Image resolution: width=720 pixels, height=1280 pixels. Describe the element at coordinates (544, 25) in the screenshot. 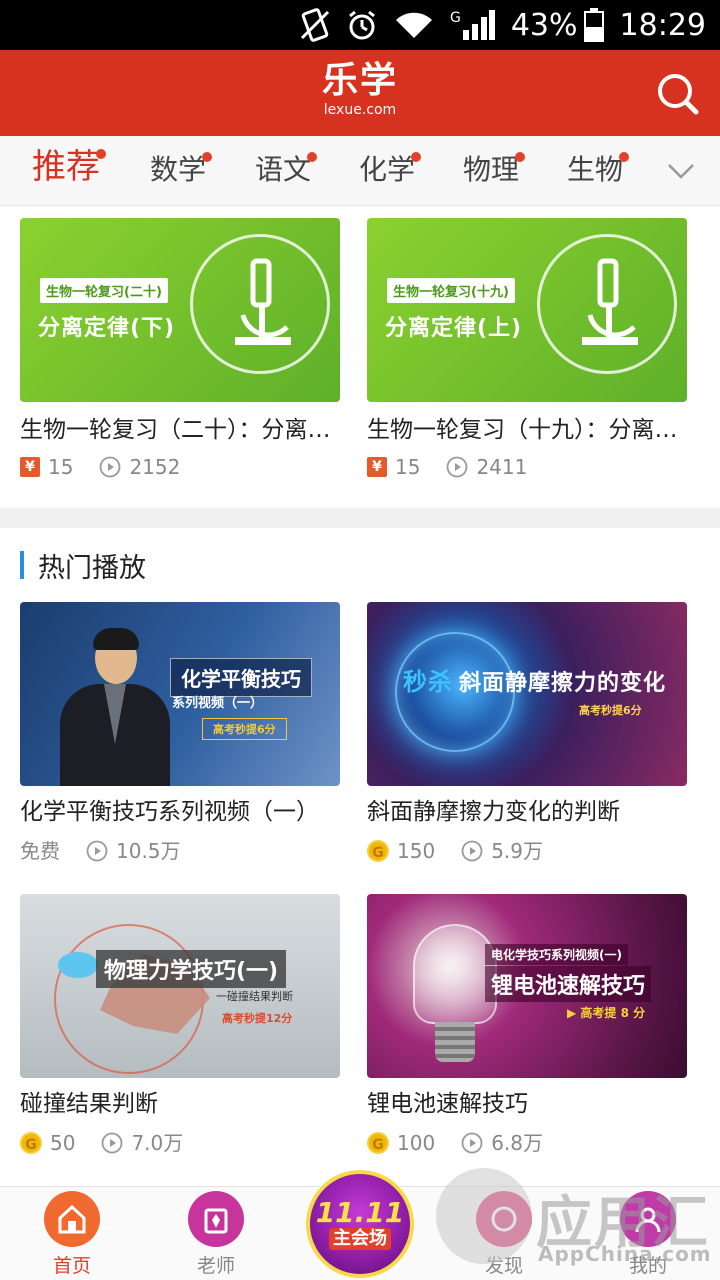

I see `battery-percent: 43%` at that location.